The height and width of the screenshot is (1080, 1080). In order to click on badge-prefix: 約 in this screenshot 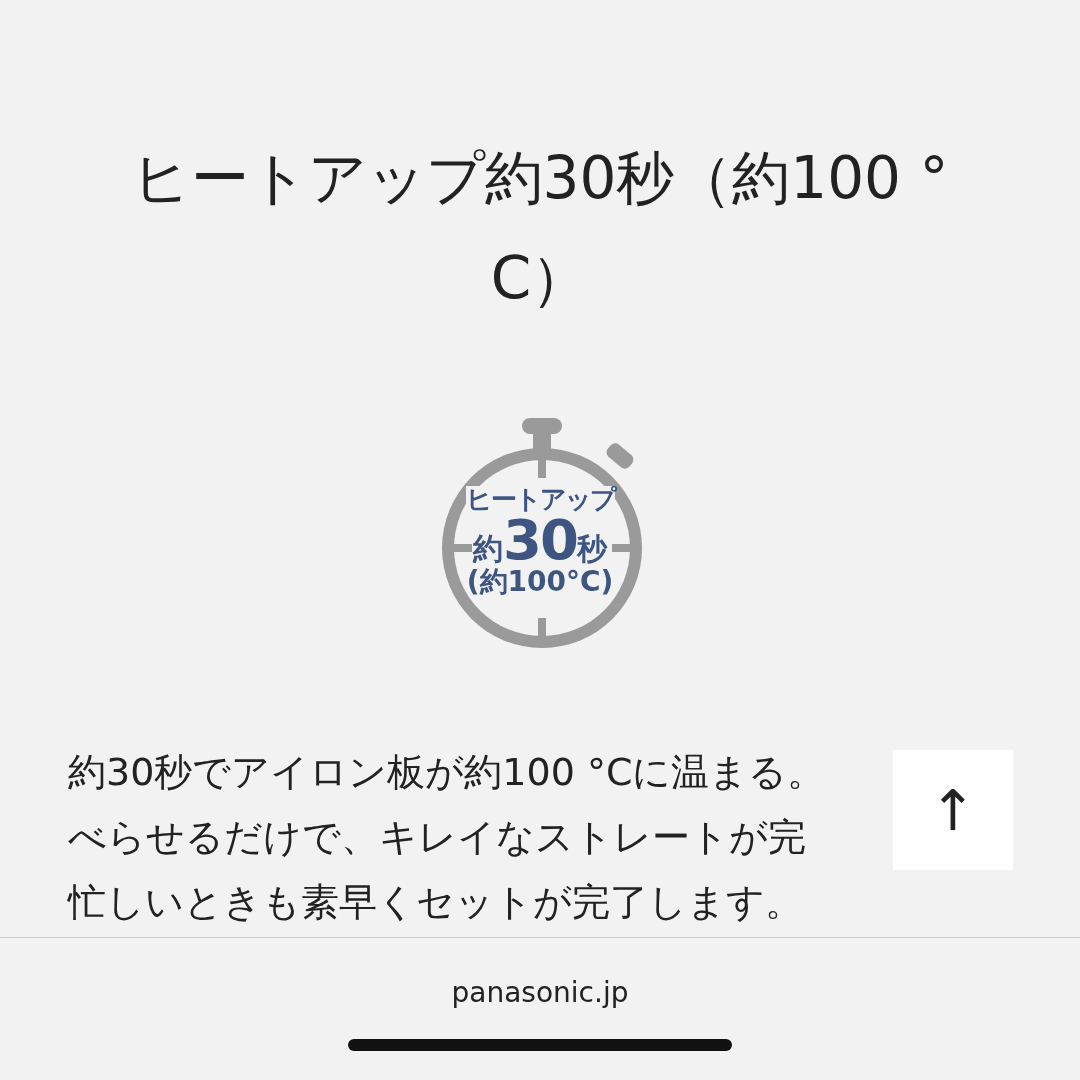, I will do `click(488, 549)`.